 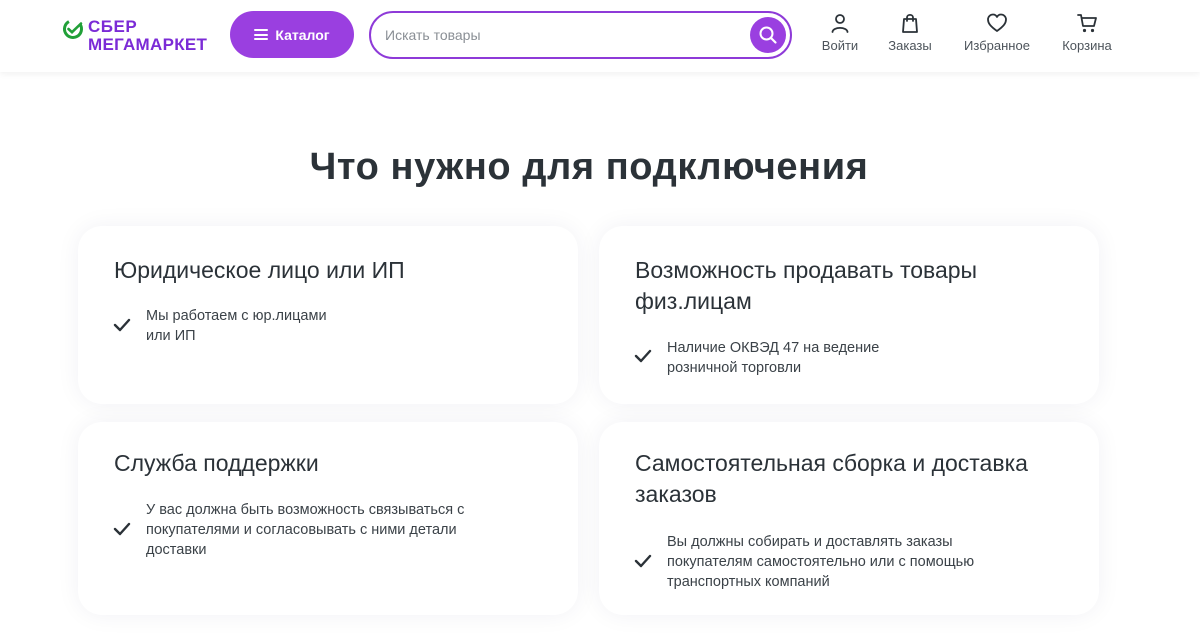 I want to click on cart-icon, so click(x=1087, y=23).